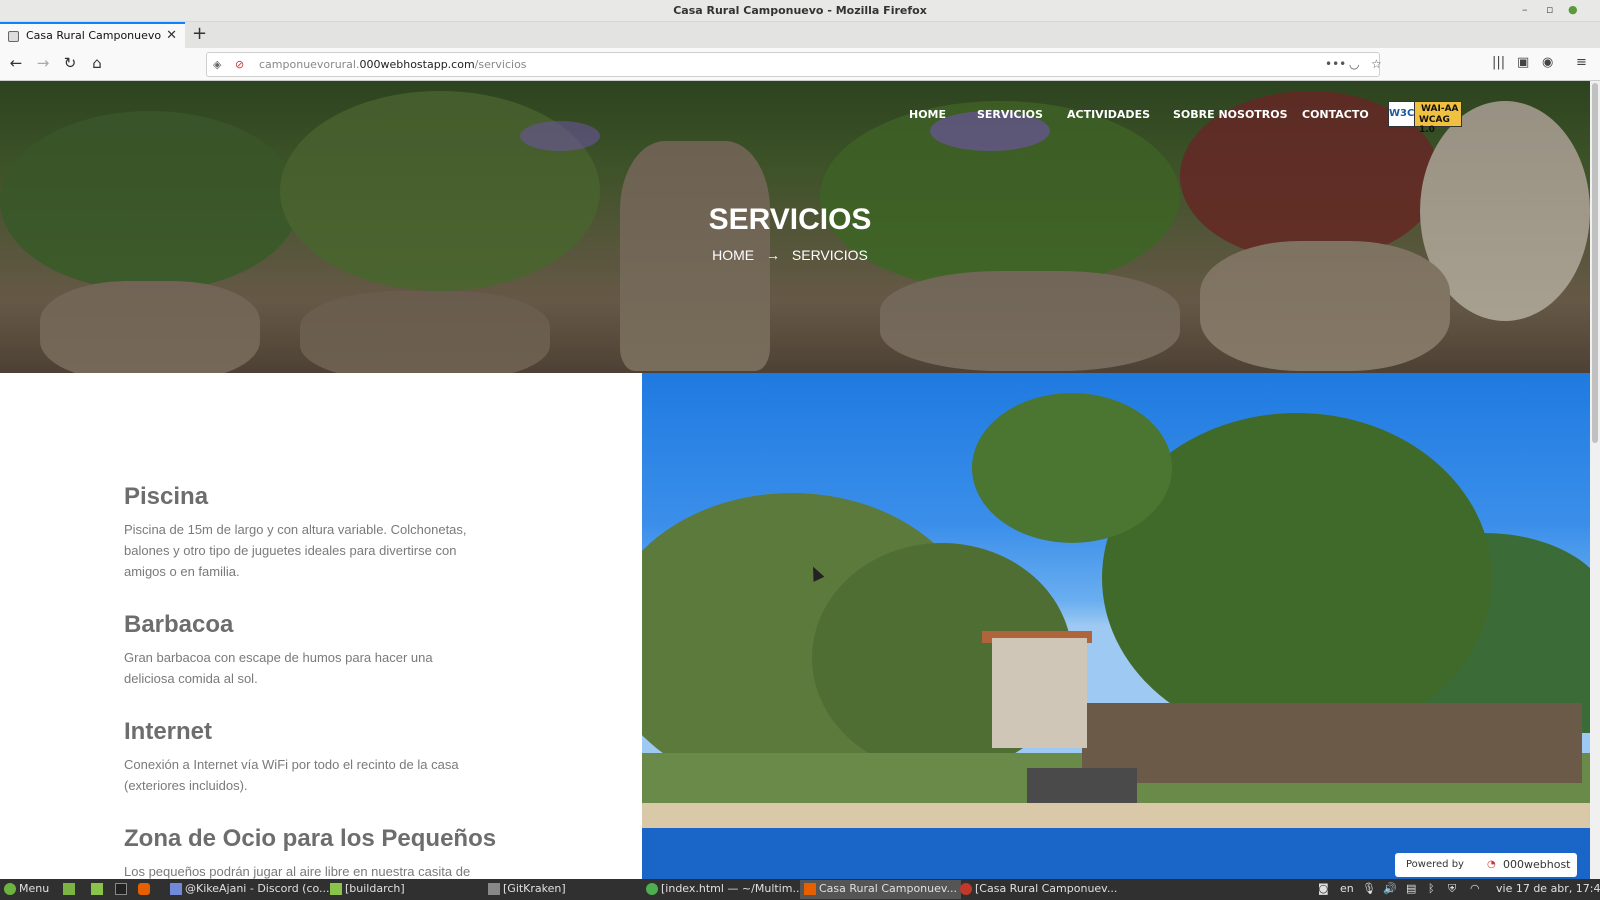 This screenshot has width=1600, height=900. I want to click on w3c-wai-aa-badge: W3C WAI-AA WCAG 1.0, so click(1425, 118).